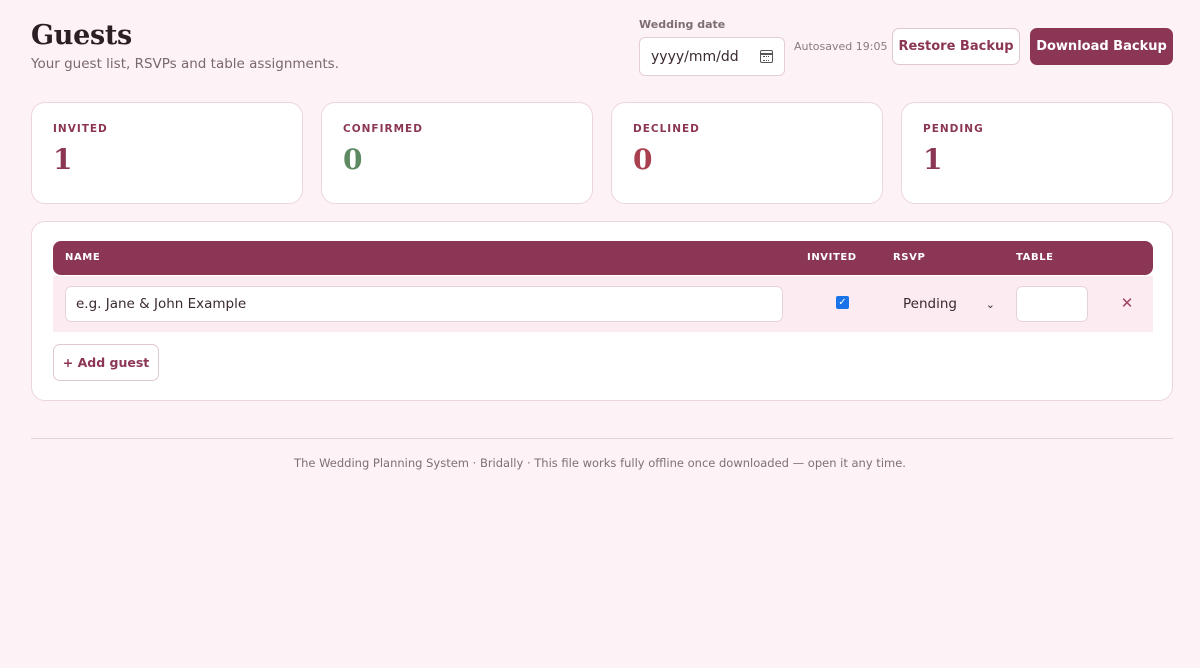 This screenshot has height=668, width=1200. I want to click on footer-divider, so click(602, 438).